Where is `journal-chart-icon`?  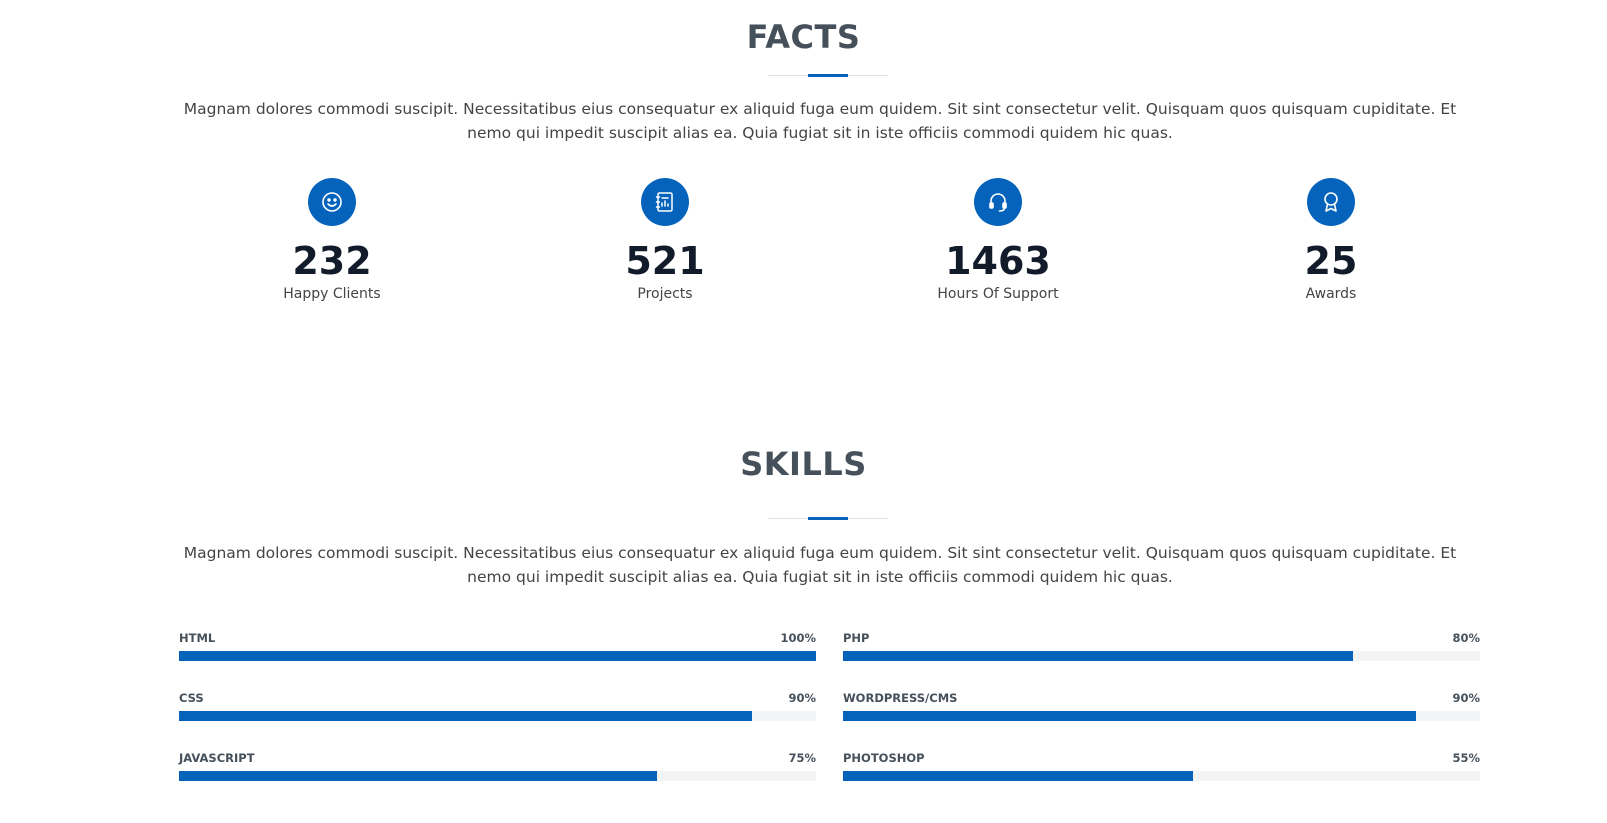
journal-chart-icon is located at coordinates (665, 202).